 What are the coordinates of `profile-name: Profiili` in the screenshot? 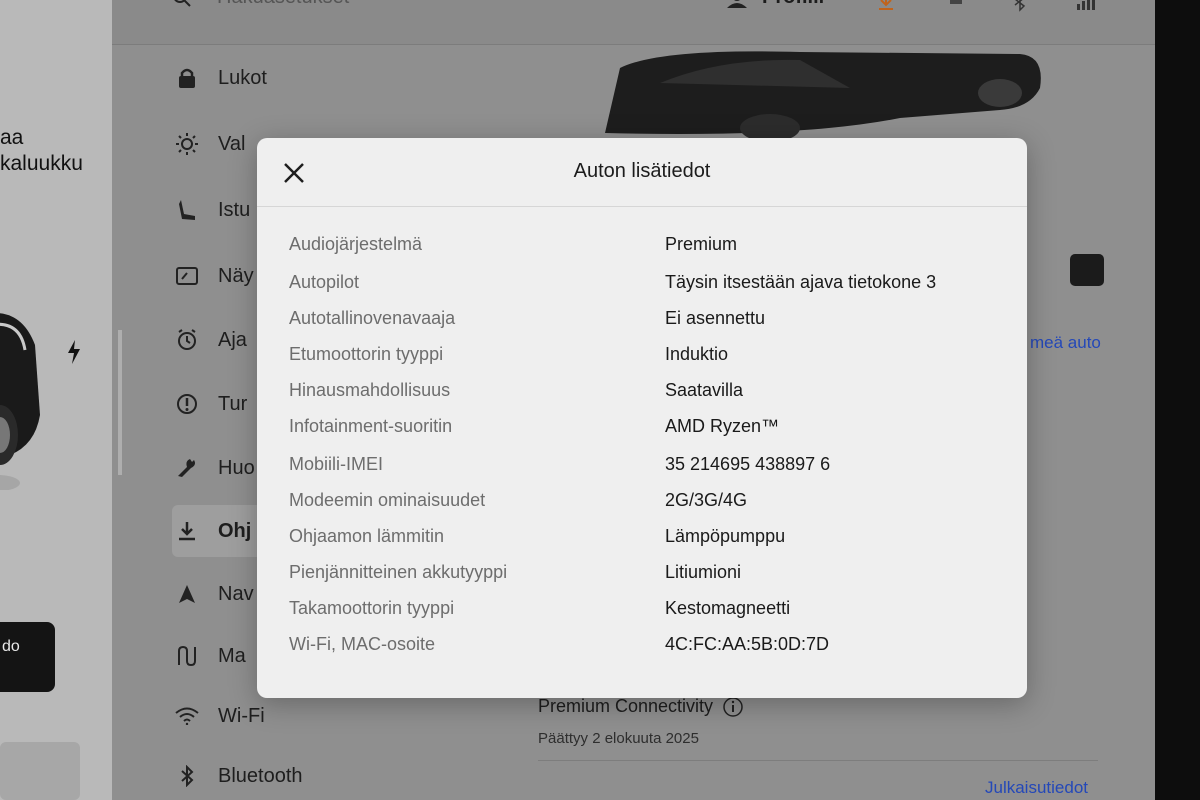 It's located at (793, 4).